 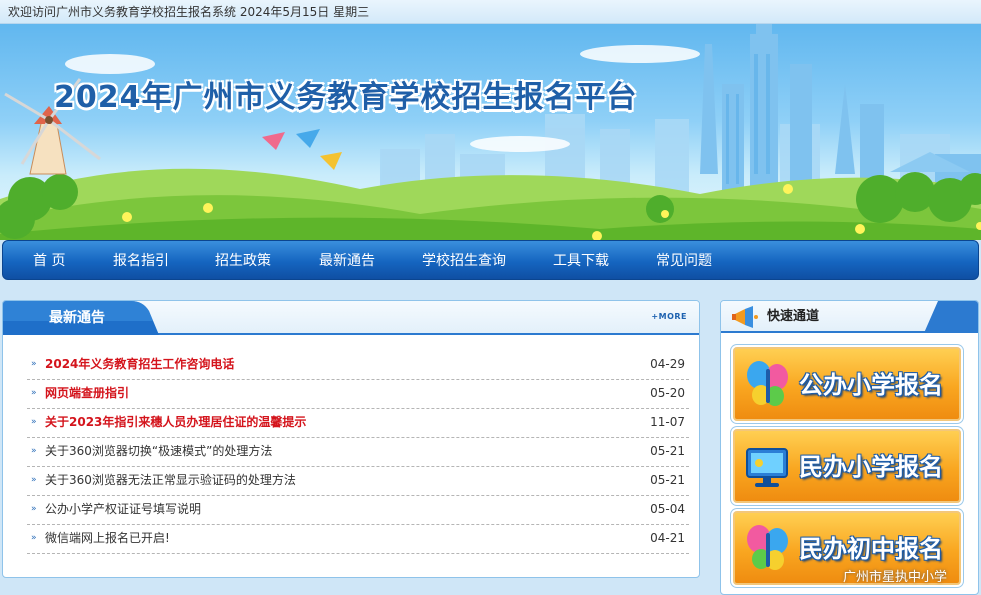 What do you see at coordinates (951, 317) in the screenshot?
I see `header-tab-decoration` at bounding box center [951, 317].